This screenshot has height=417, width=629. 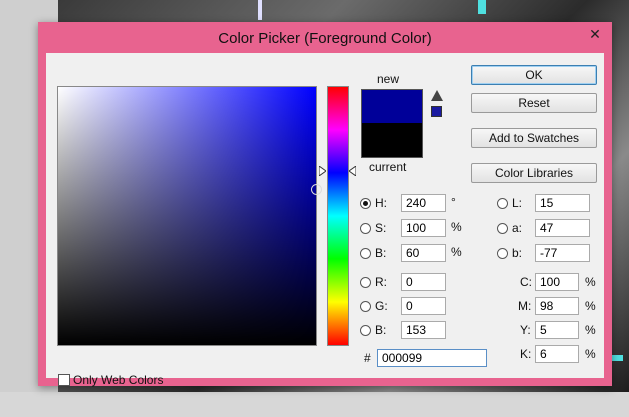 What do you see at coordinates (502, 253) in the screenshot?
I see `lab-b-radio` at bounding box center [502, 253].